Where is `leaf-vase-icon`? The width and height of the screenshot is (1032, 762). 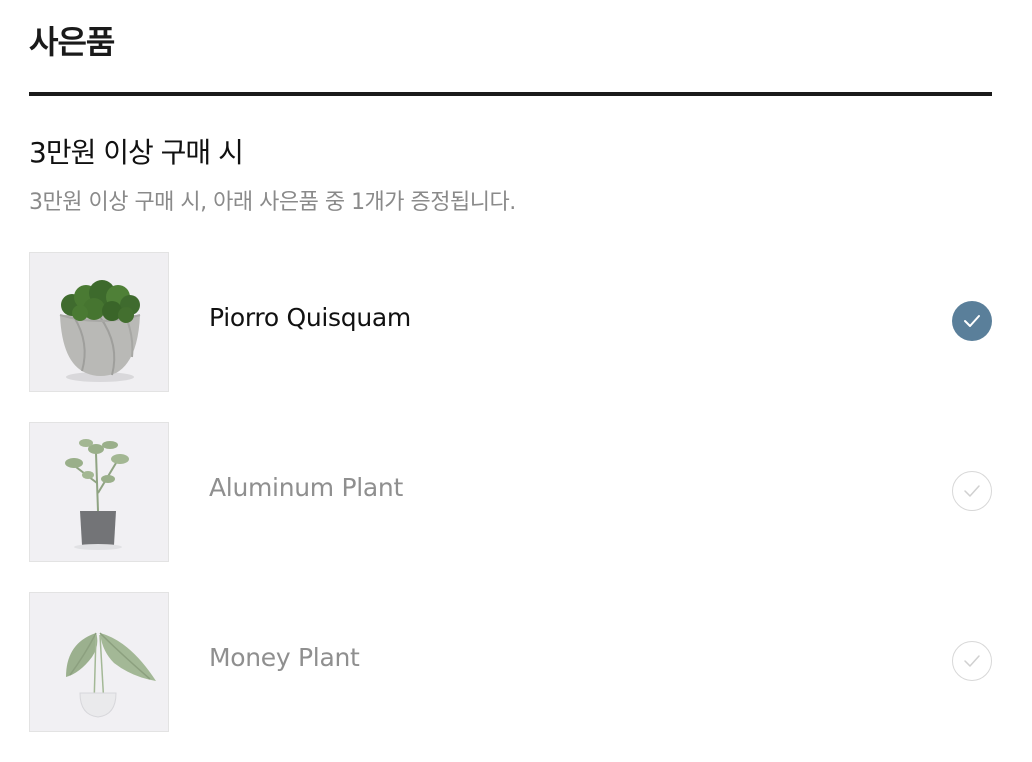
leaf-vase-icon is located at coordinates (99, 662).